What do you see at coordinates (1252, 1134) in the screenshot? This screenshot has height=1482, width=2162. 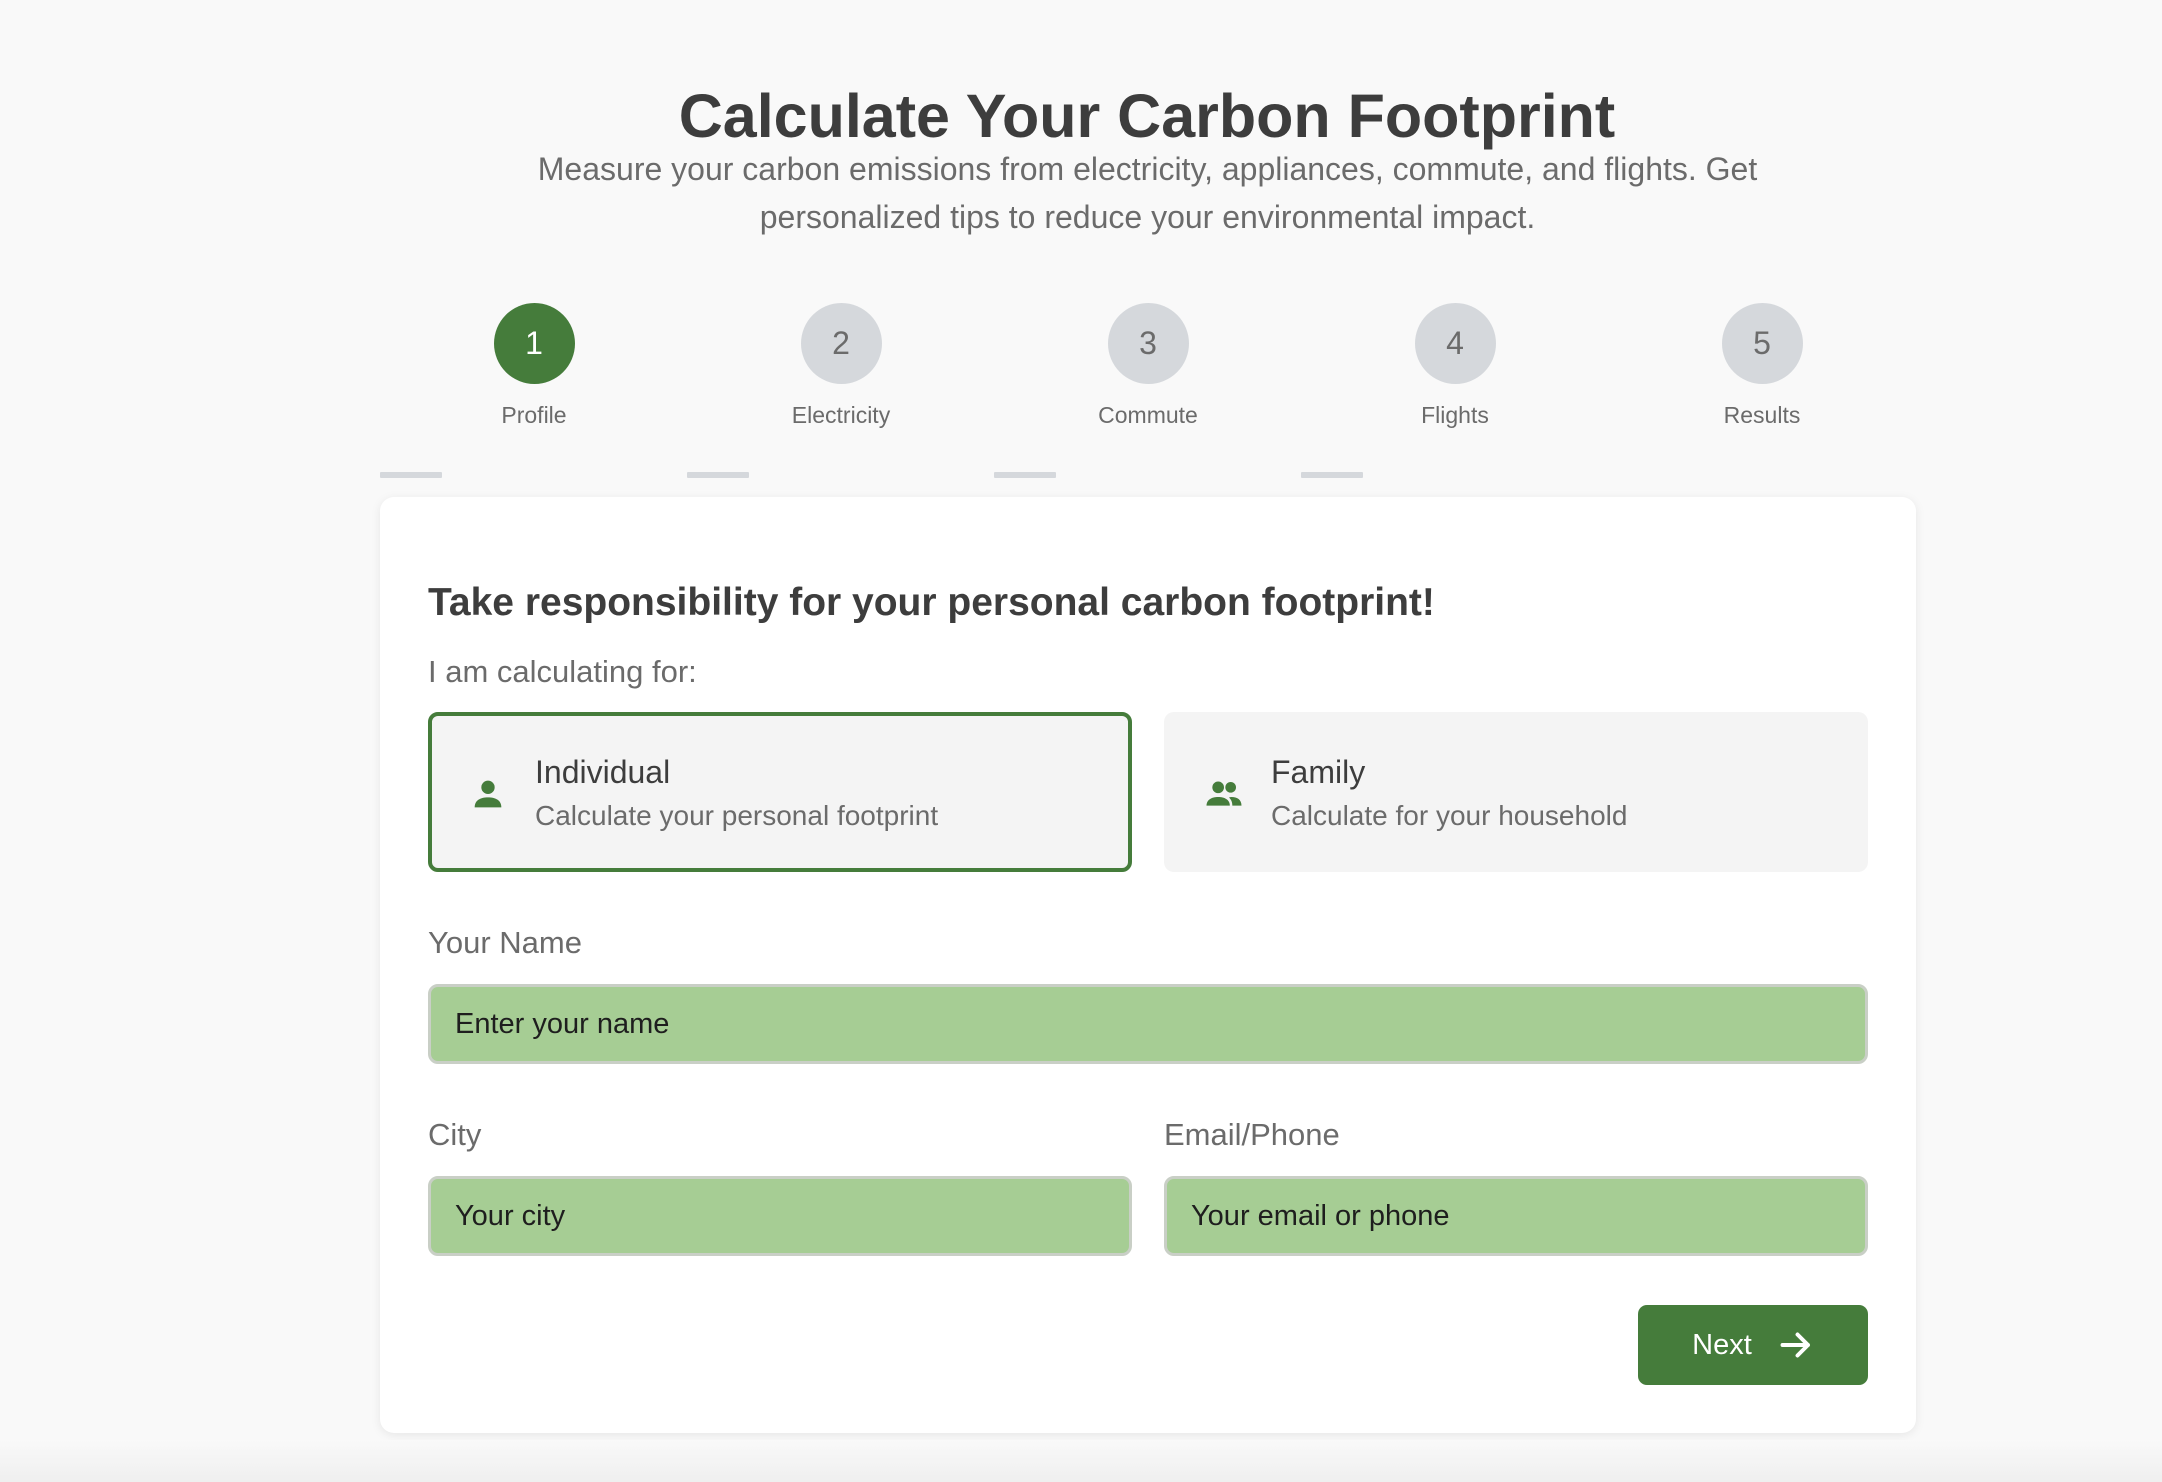 I see `email-phone-label: Email/Phone` at bounding box center [1252, 1134].